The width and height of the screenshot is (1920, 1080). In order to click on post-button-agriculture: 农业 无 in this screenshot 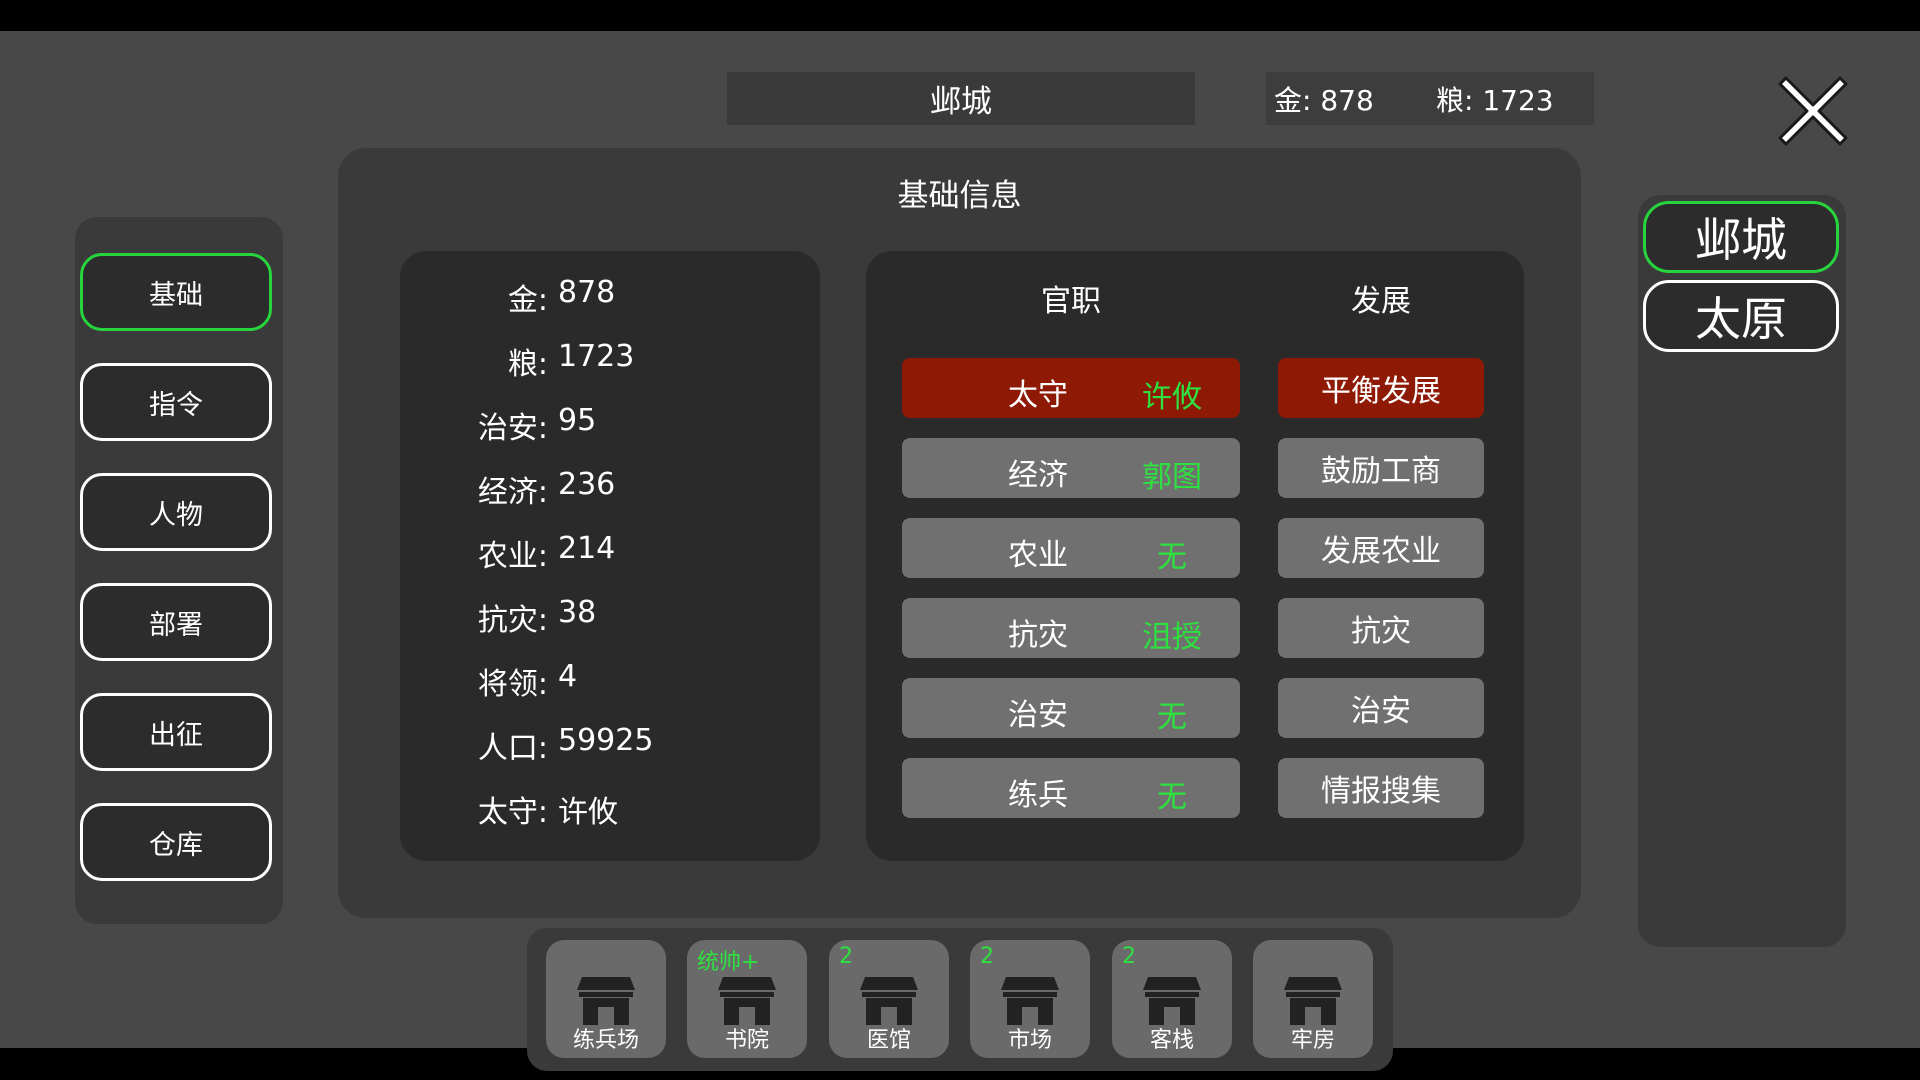, I will do `click(1071, 548)`.